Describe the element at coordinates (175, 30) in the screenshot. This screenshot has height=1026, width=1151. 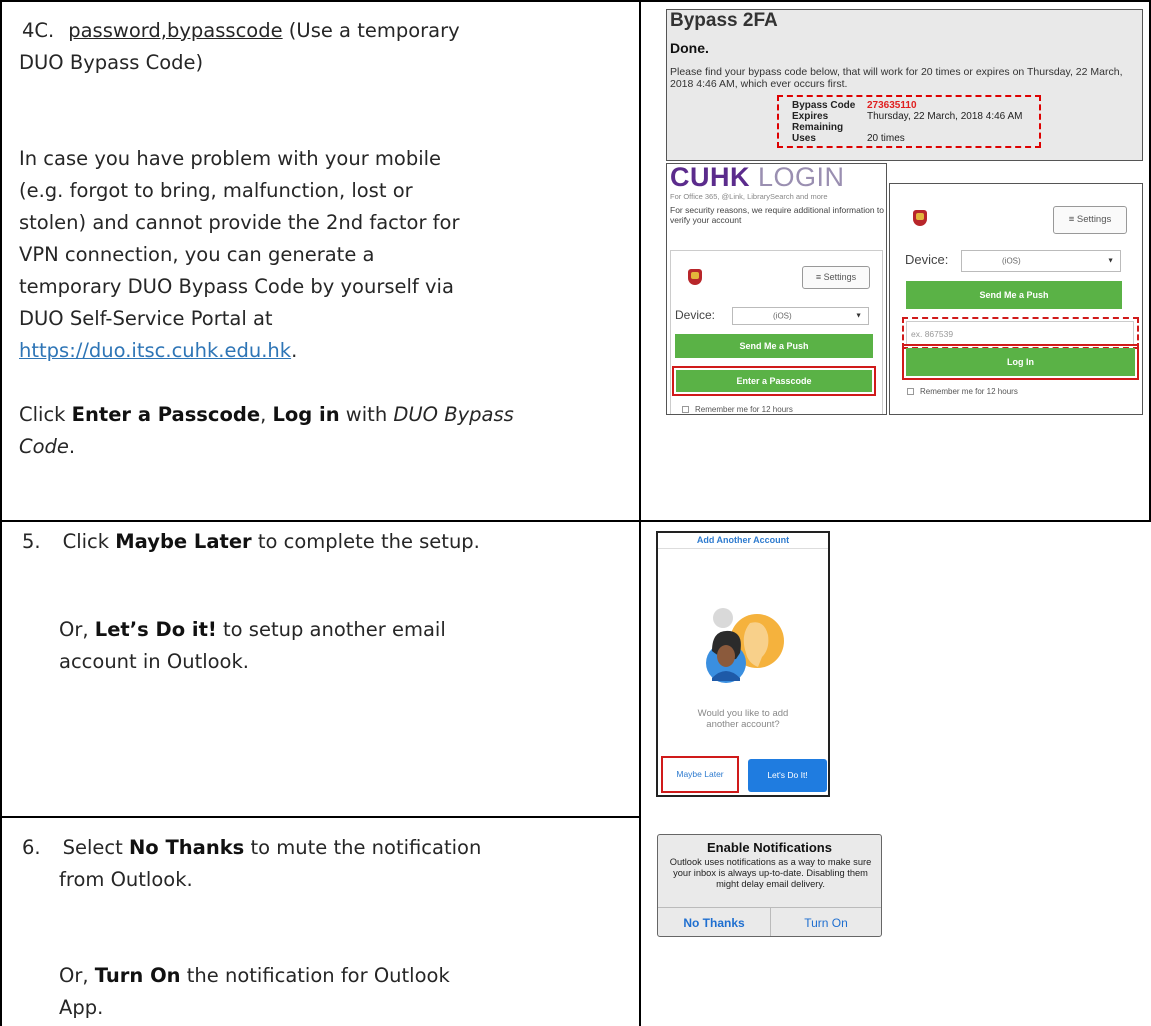
I see `method-name: password,bypasscode` at that location.